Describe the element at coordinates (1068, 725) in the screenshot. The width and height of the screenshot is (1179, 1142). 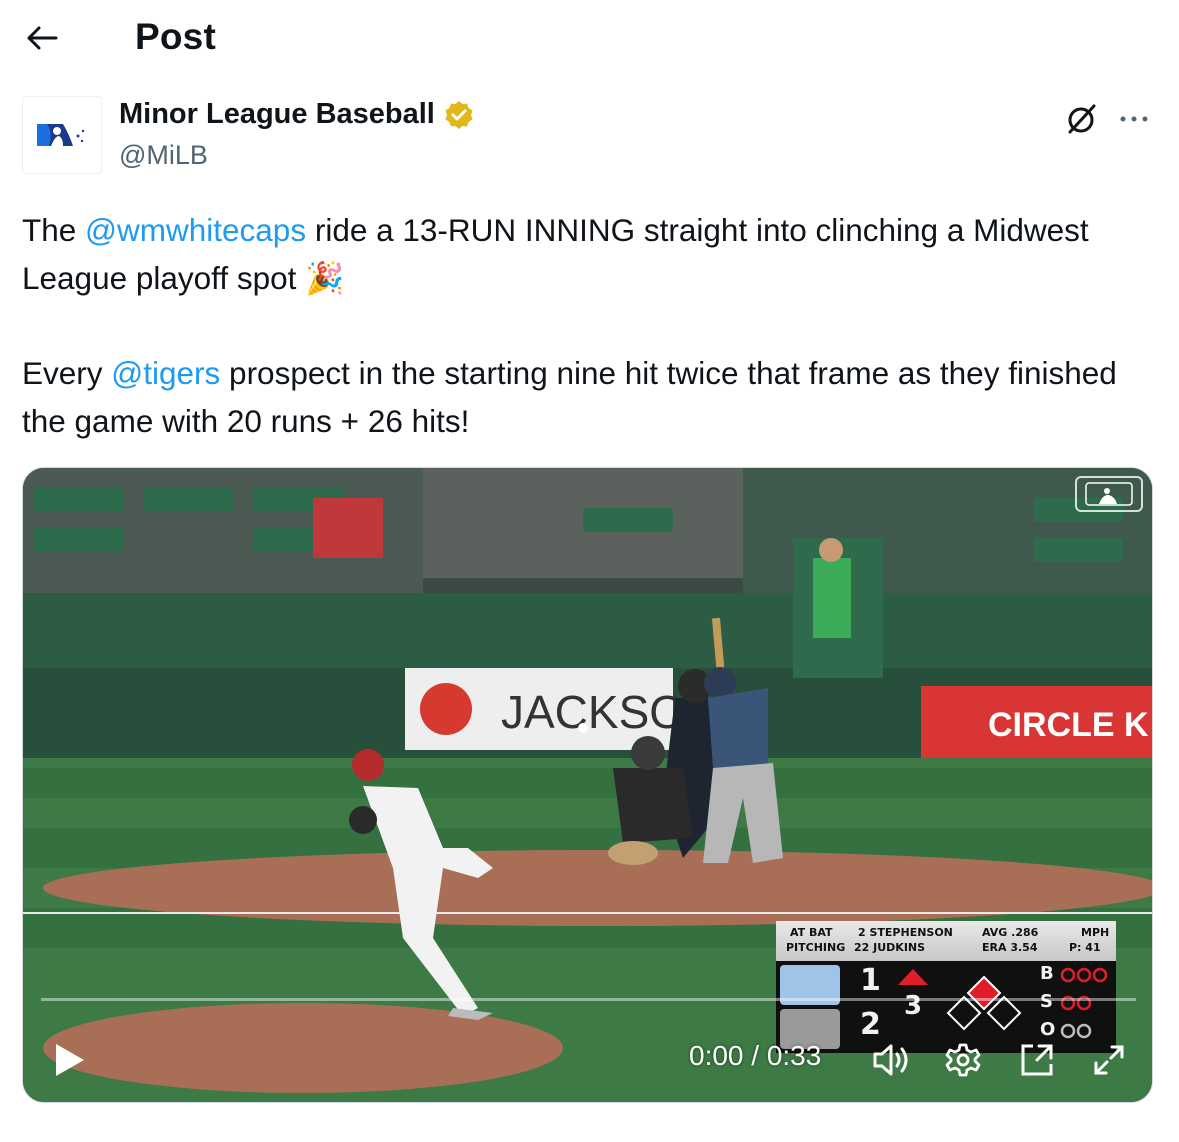
I see `svg-text: CIRCLE K` at that location.